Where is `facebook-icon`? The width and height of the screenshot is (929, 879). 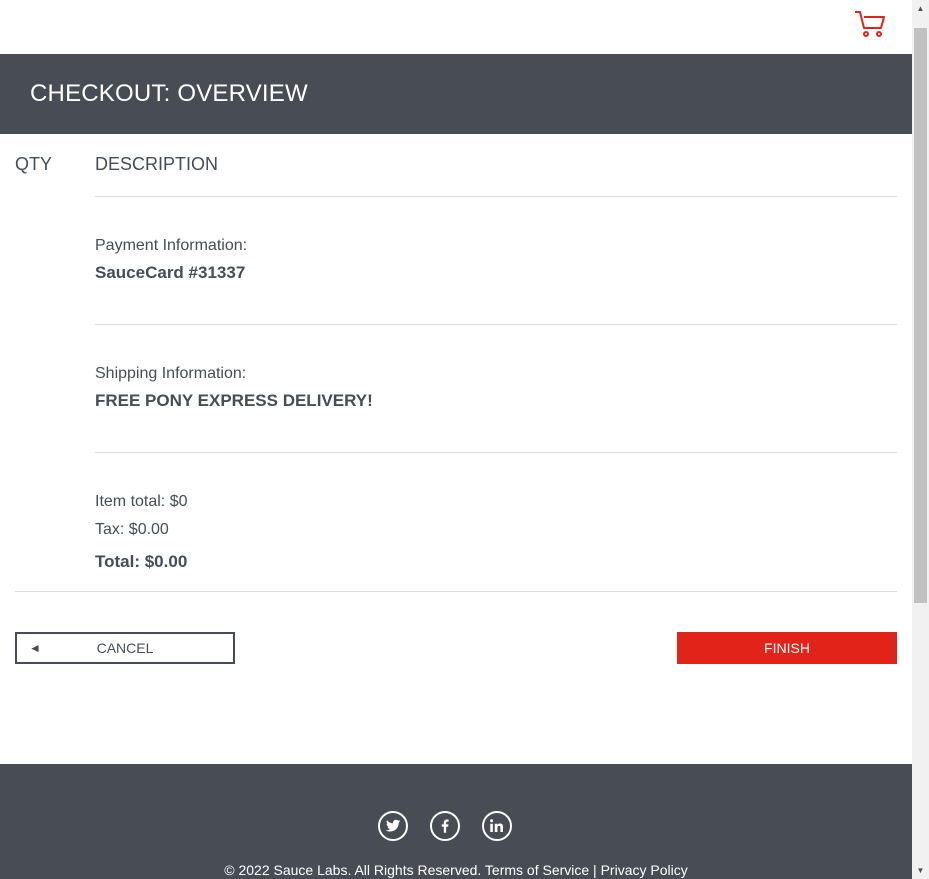 facebook-icon is located at coordinates (445, 826).